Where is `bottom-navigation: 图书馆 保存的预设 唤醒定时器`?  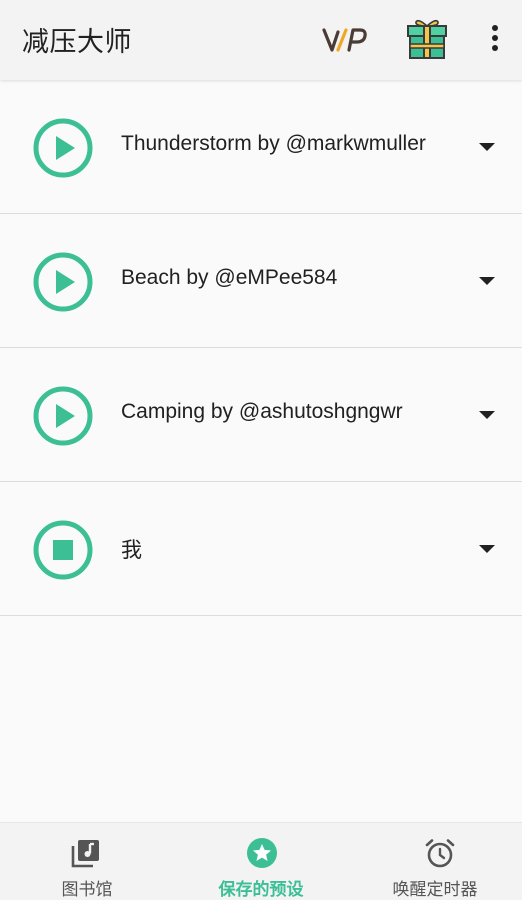
bottom-navigation: 图书馆 保存的预设 唤醒定时器 is located at coordinates (261, 861).